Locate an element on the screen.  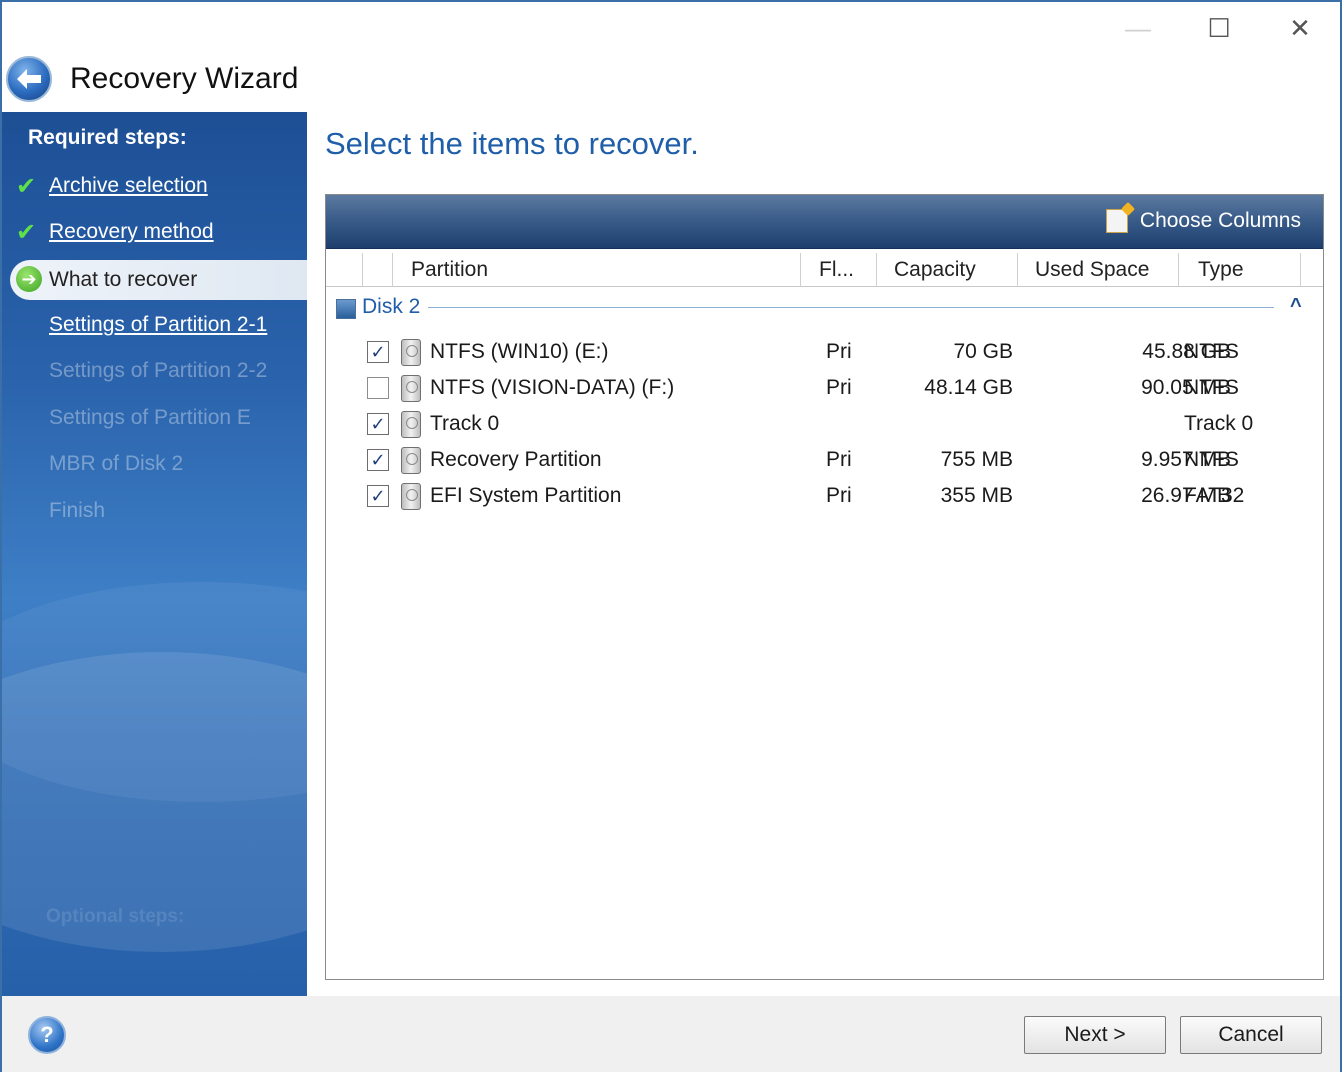
green-arrow-icon: ➔ is located at coordinates (29, 279).